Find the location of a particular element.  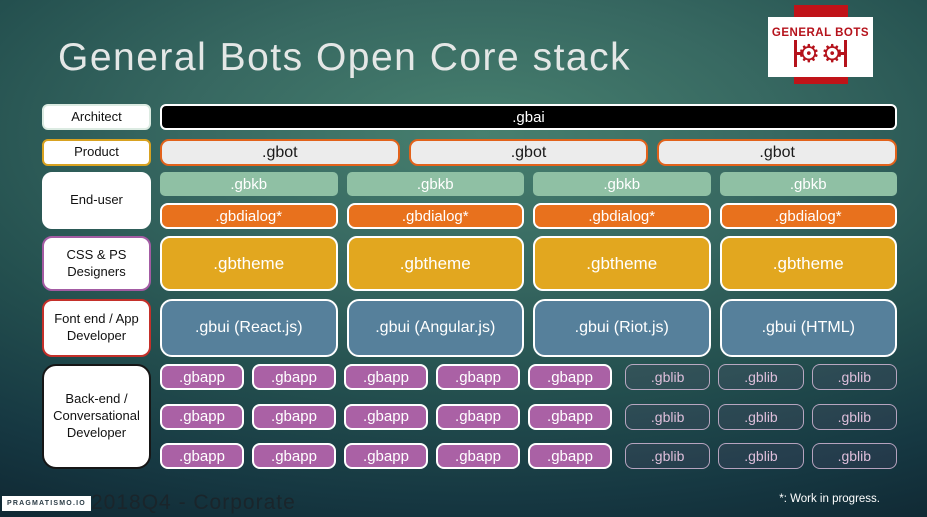

gbui-box: .gbui (React.js) is located at coordinates (249, 328).